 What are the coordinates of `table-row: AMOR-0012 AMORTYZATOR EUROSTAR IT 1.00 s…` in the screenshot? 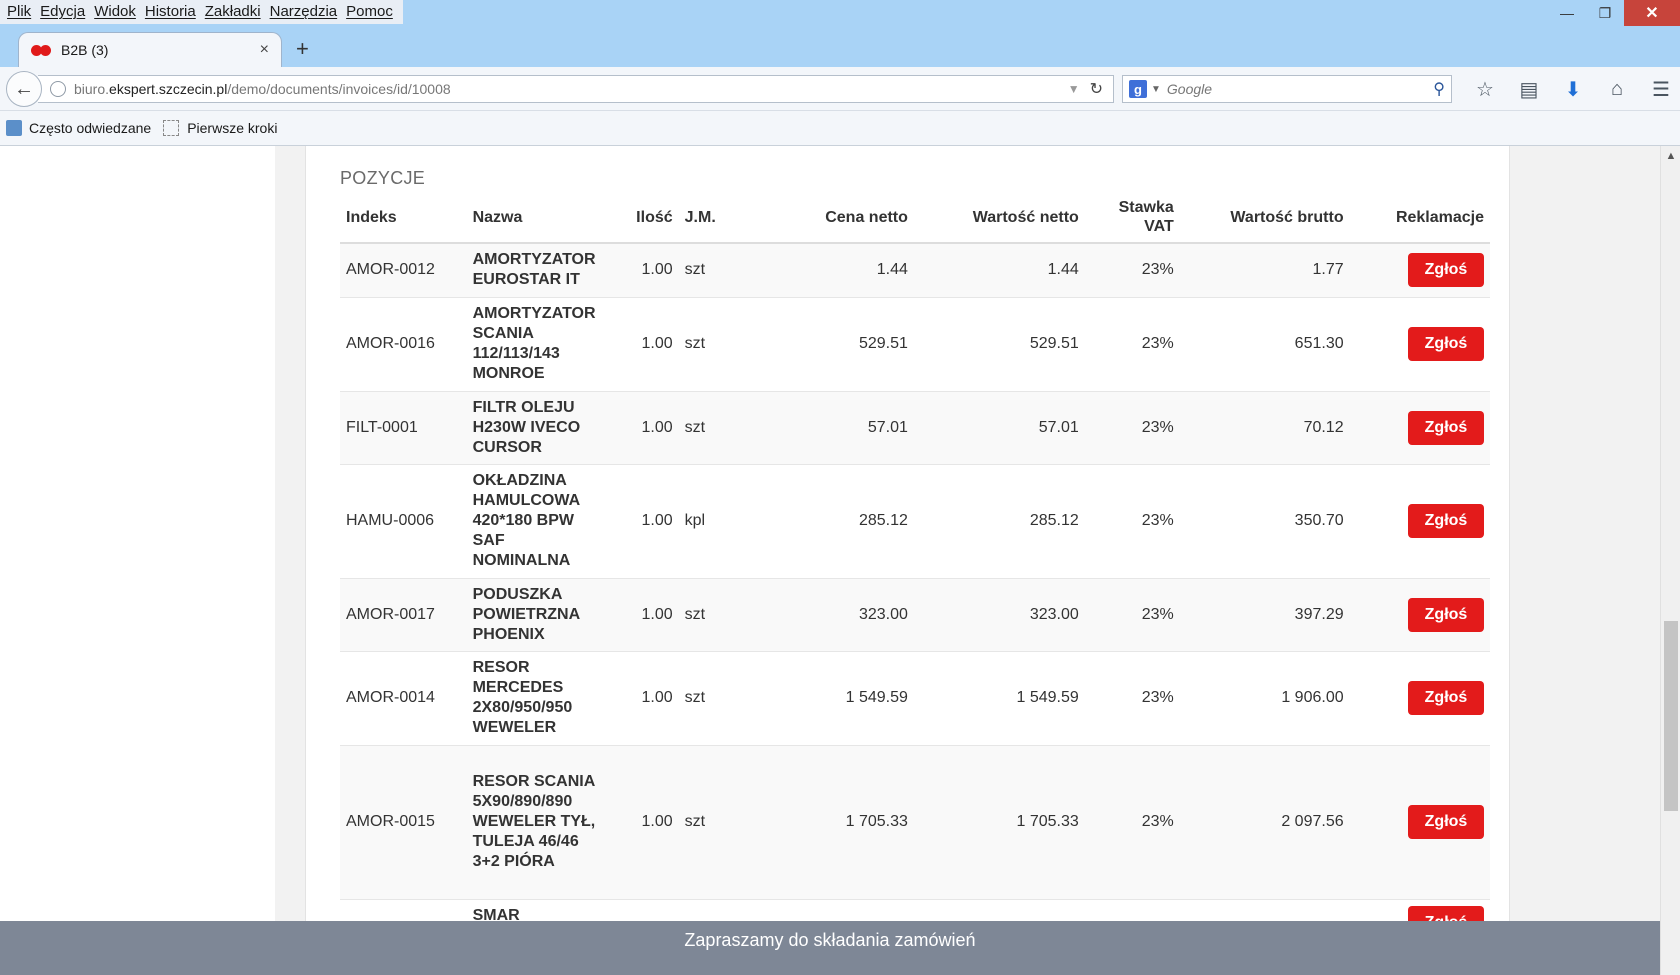 It's located at (915, 269).